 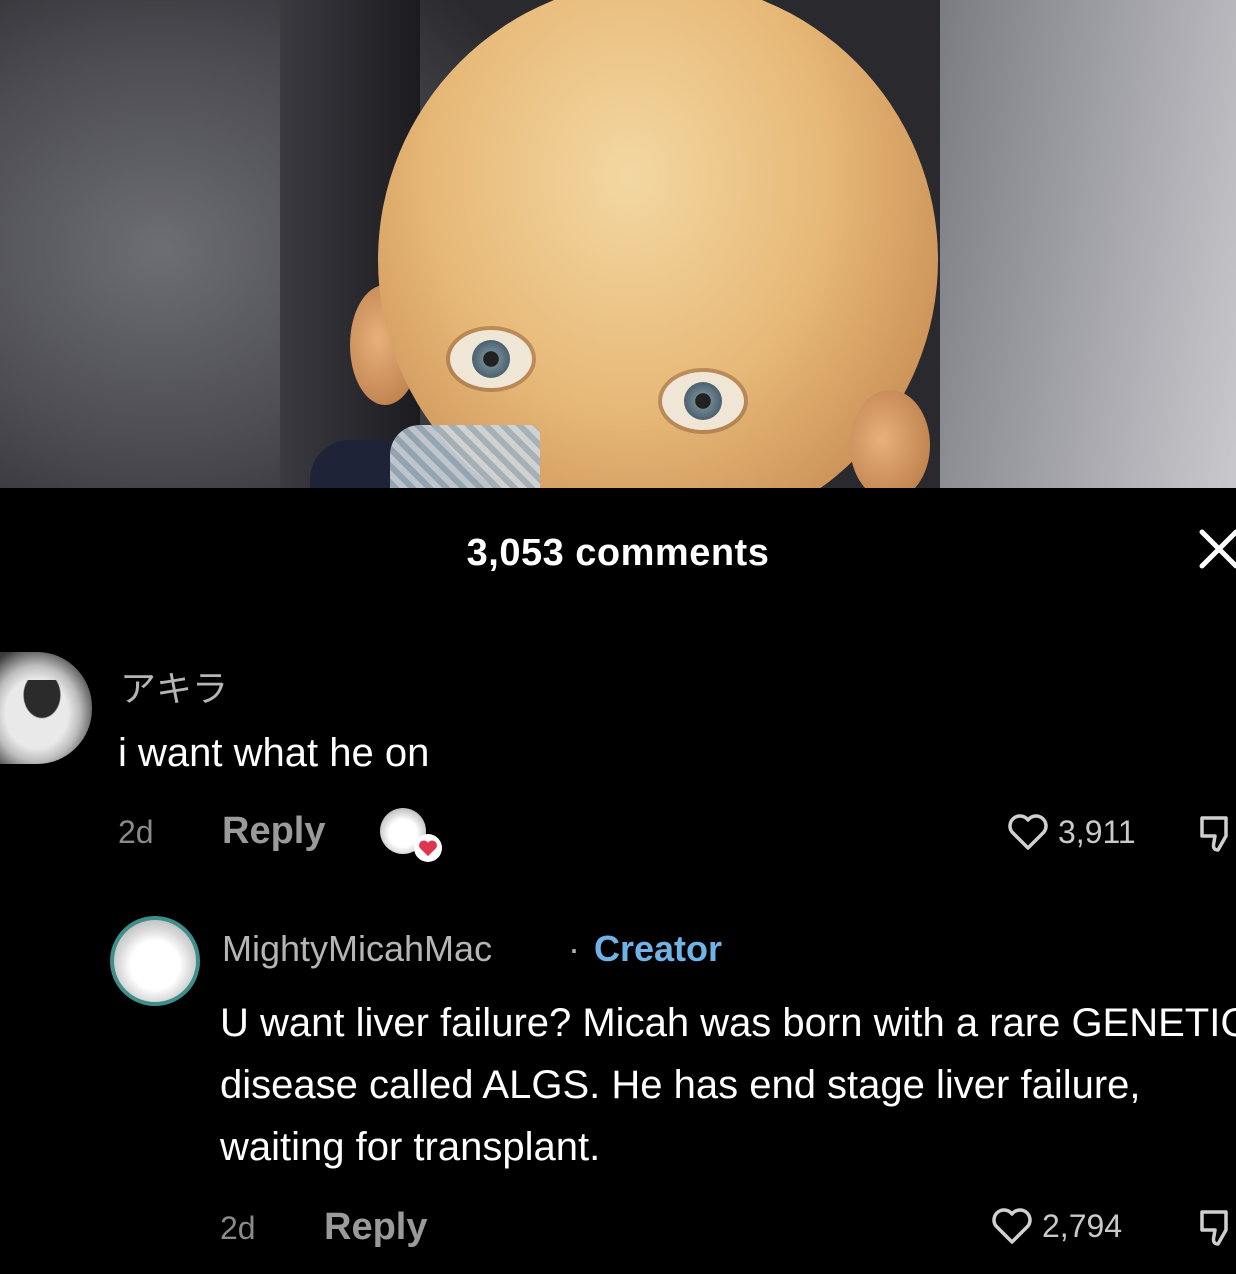 I want to click on car-seat, so click(x=1088, y=244).